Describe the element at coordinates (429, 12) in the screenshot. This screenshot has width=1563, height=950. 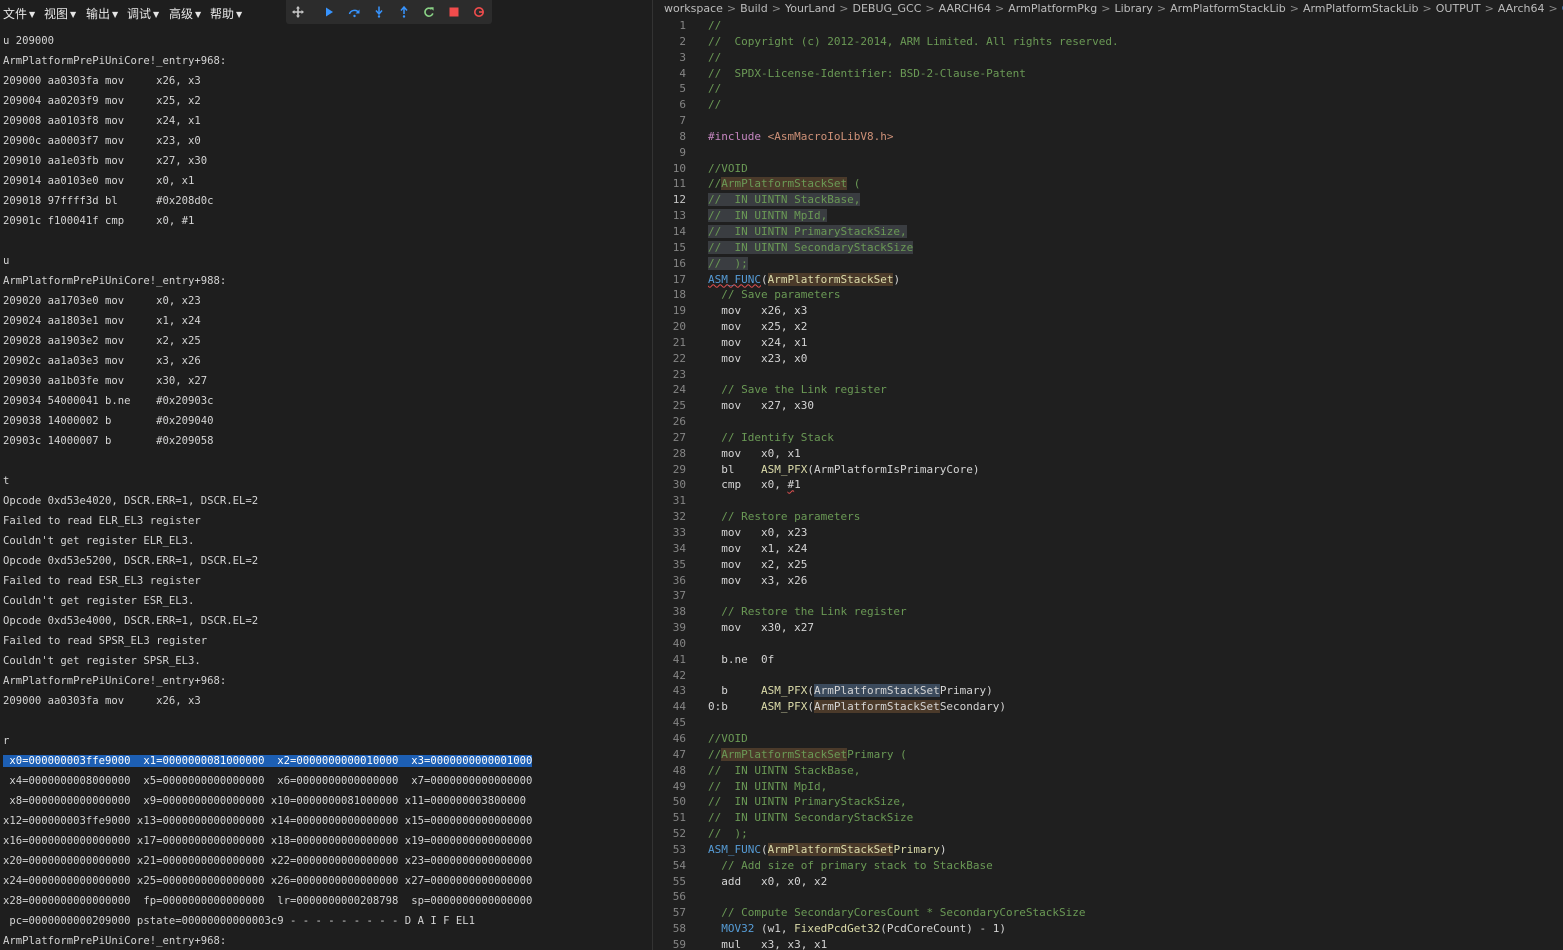
I see `restart-button` at that location.